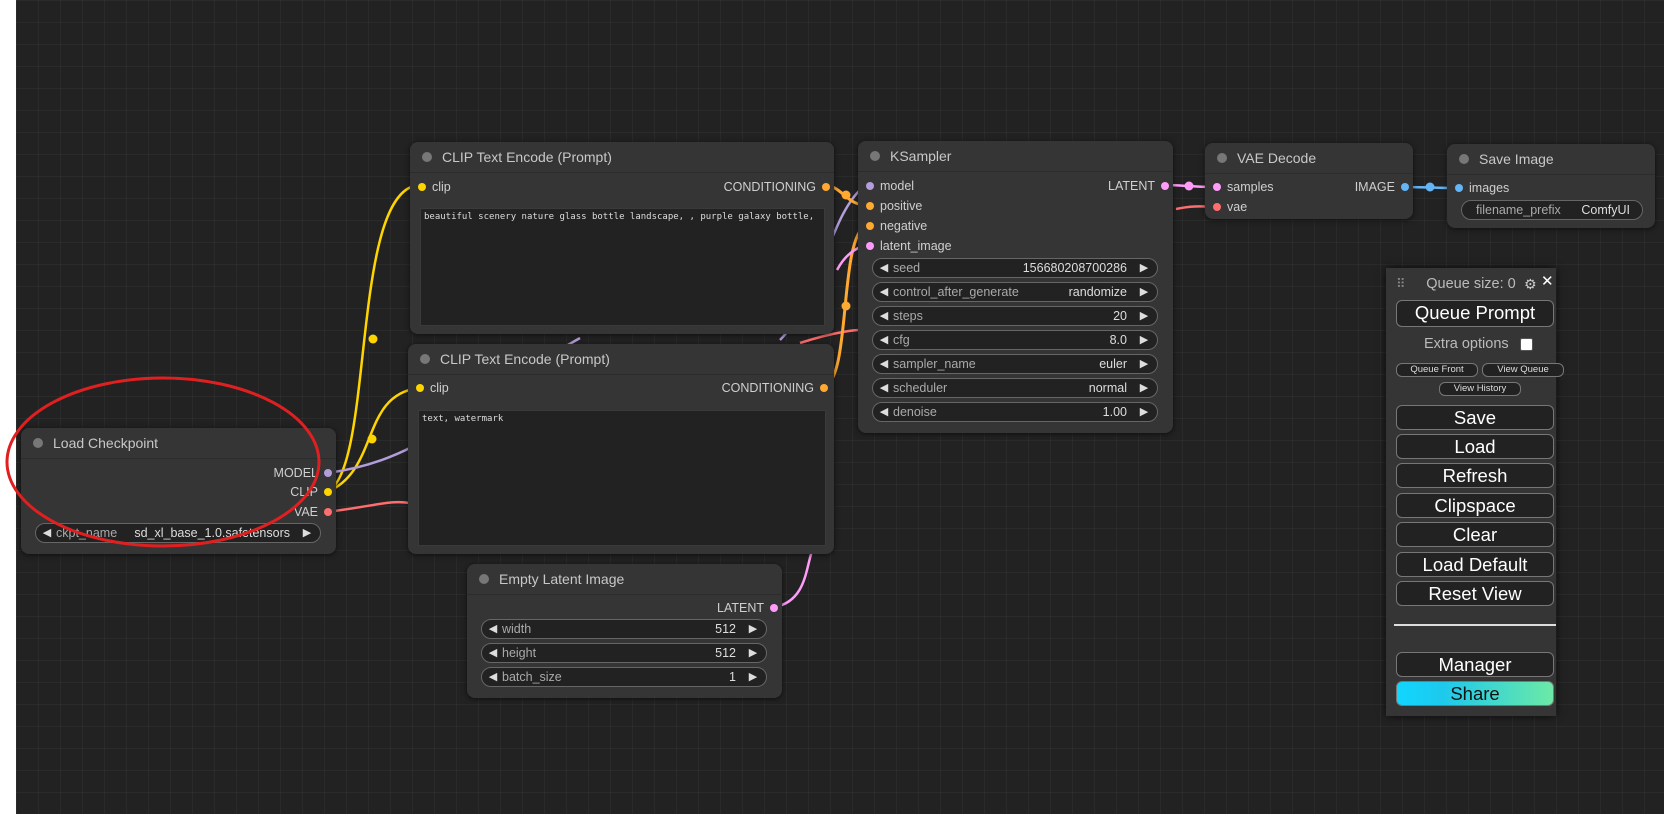 This screenshot has height=814, width=1664. I want to click on widget-batch-size: ◀ batch_size 1 ▶, so click(624, 677).